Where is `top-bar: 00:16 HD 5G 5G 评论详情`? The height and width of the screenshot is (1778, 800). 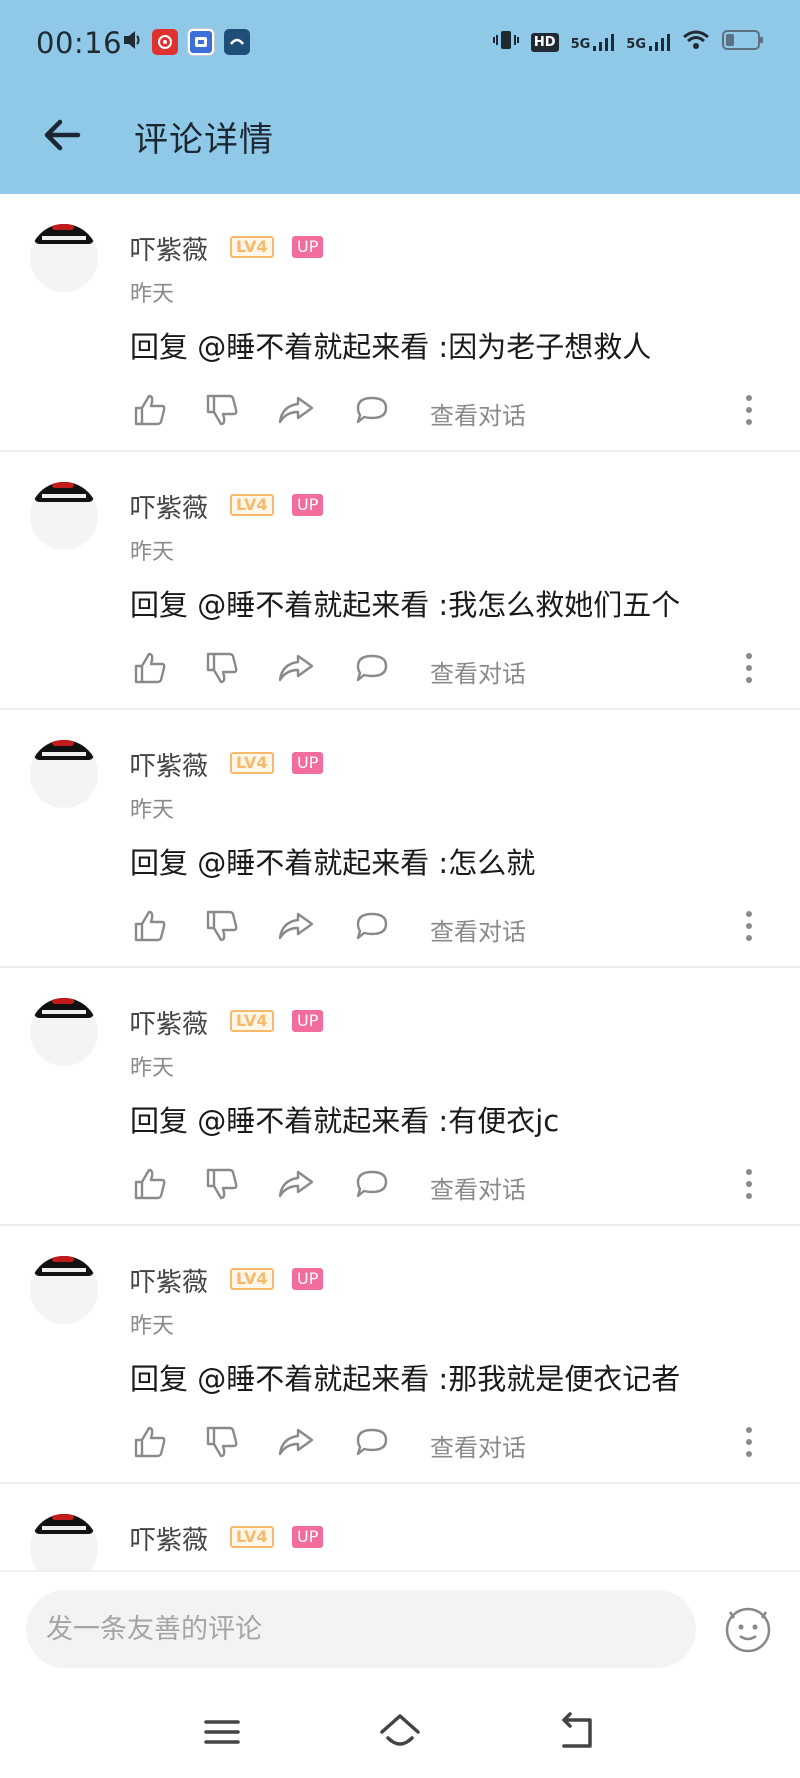 top-bar: 00:16 HD 5G 5G 评论详情 is located at coordinates (400, 97).